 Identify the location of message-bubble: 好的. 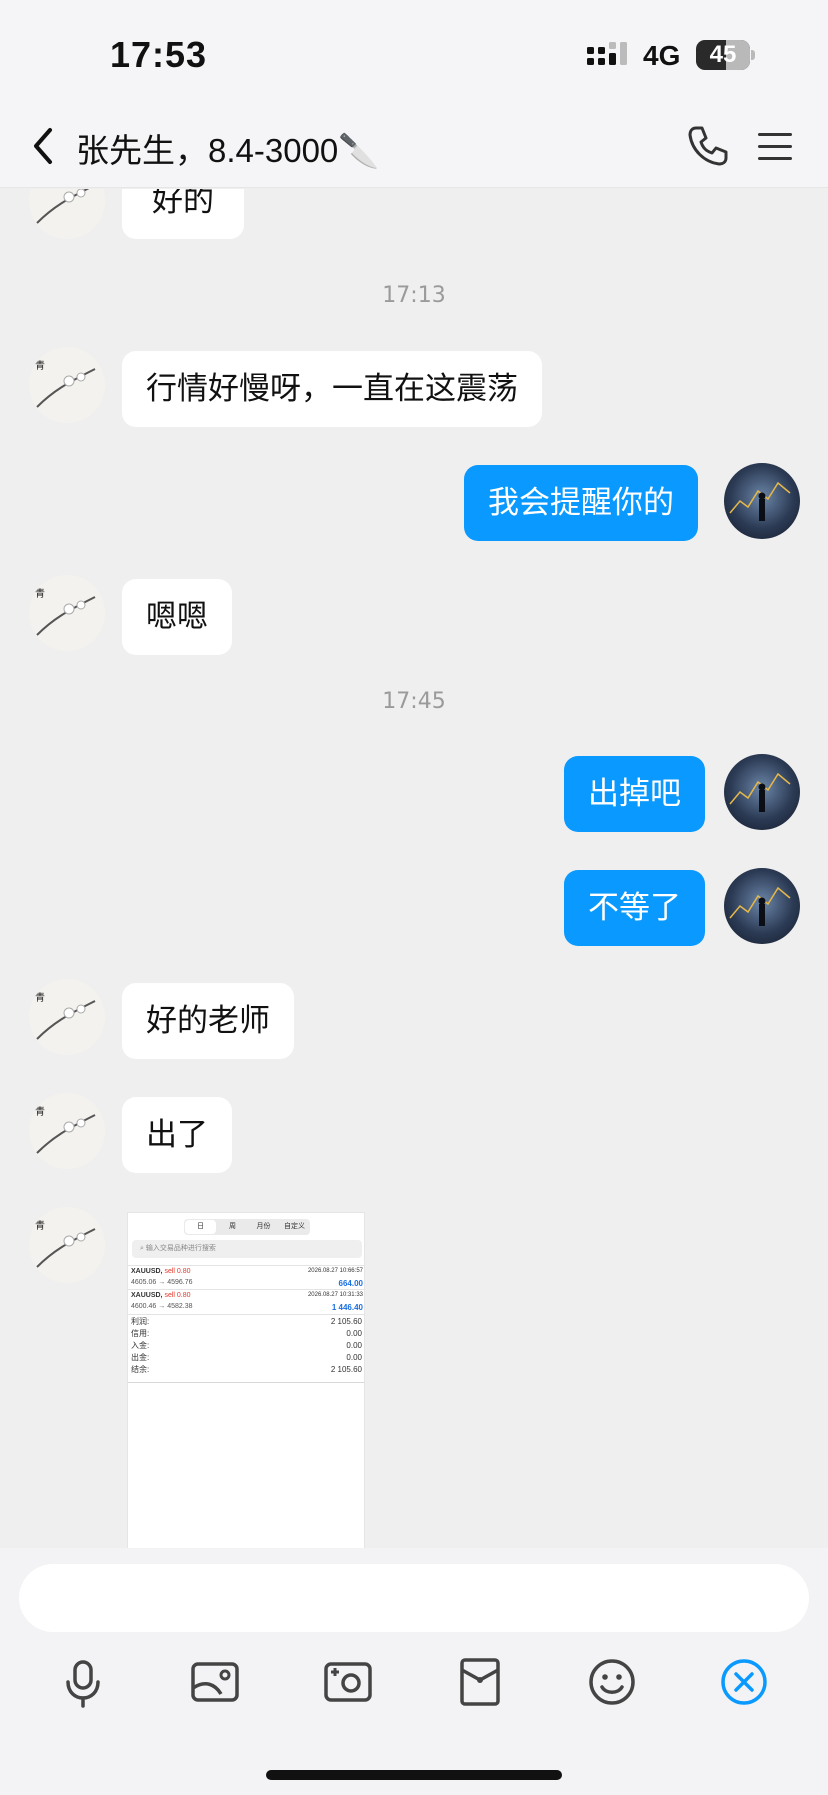
(183, 214).